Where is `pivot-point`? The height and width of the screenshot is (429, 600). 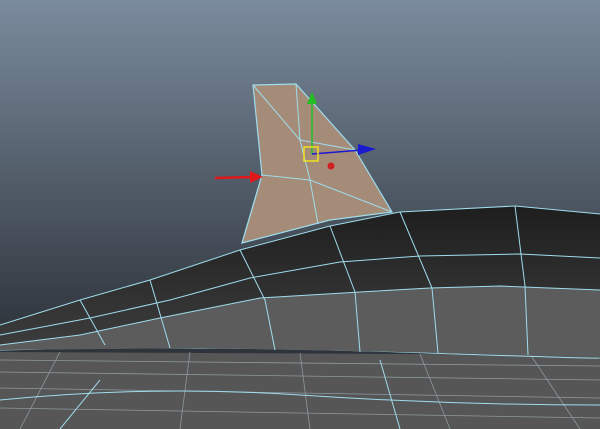
pivot-point is located at coordinates (331, 166).